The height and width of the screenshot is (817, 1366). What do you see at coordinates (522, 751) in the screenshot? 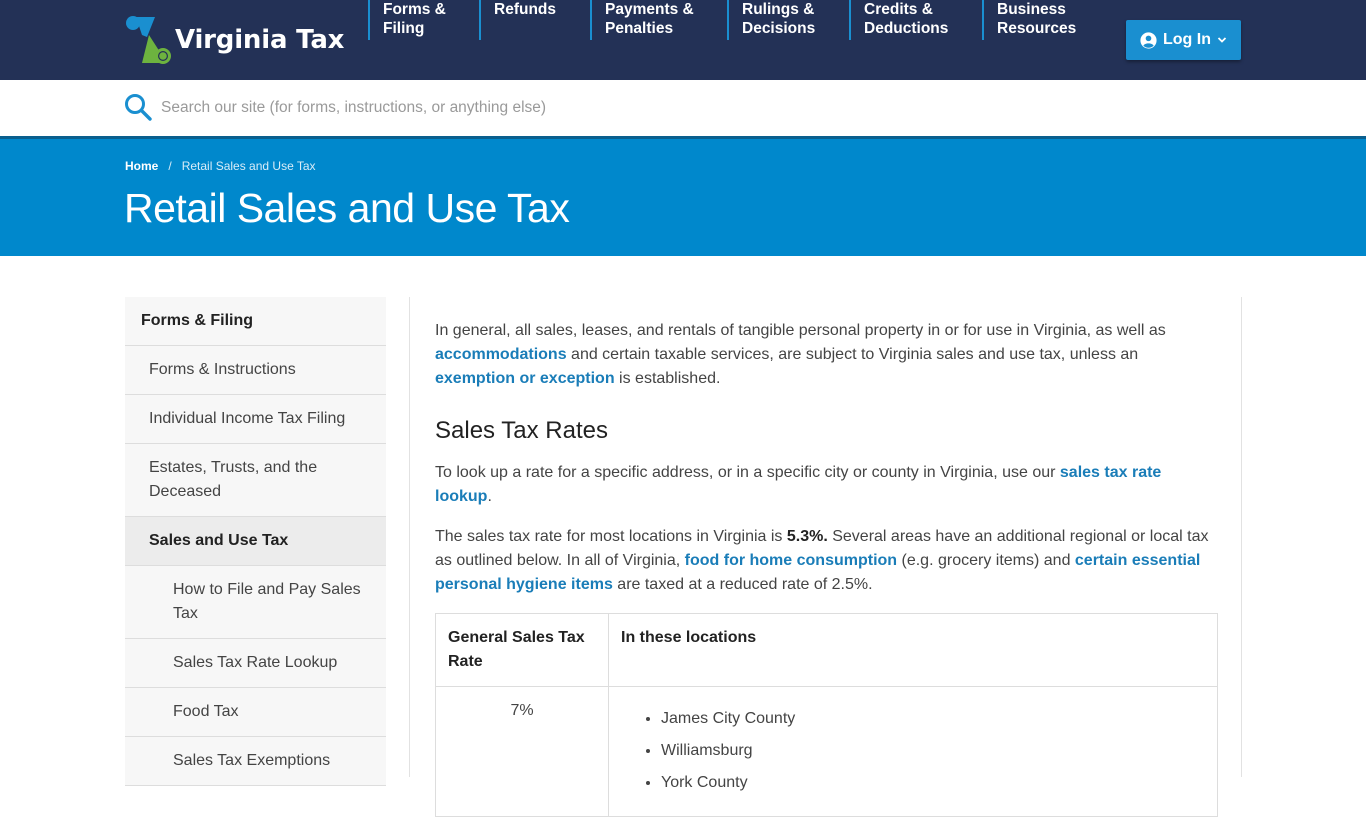
I see `rate-cell: 7%` at bounding box center [522, 751].